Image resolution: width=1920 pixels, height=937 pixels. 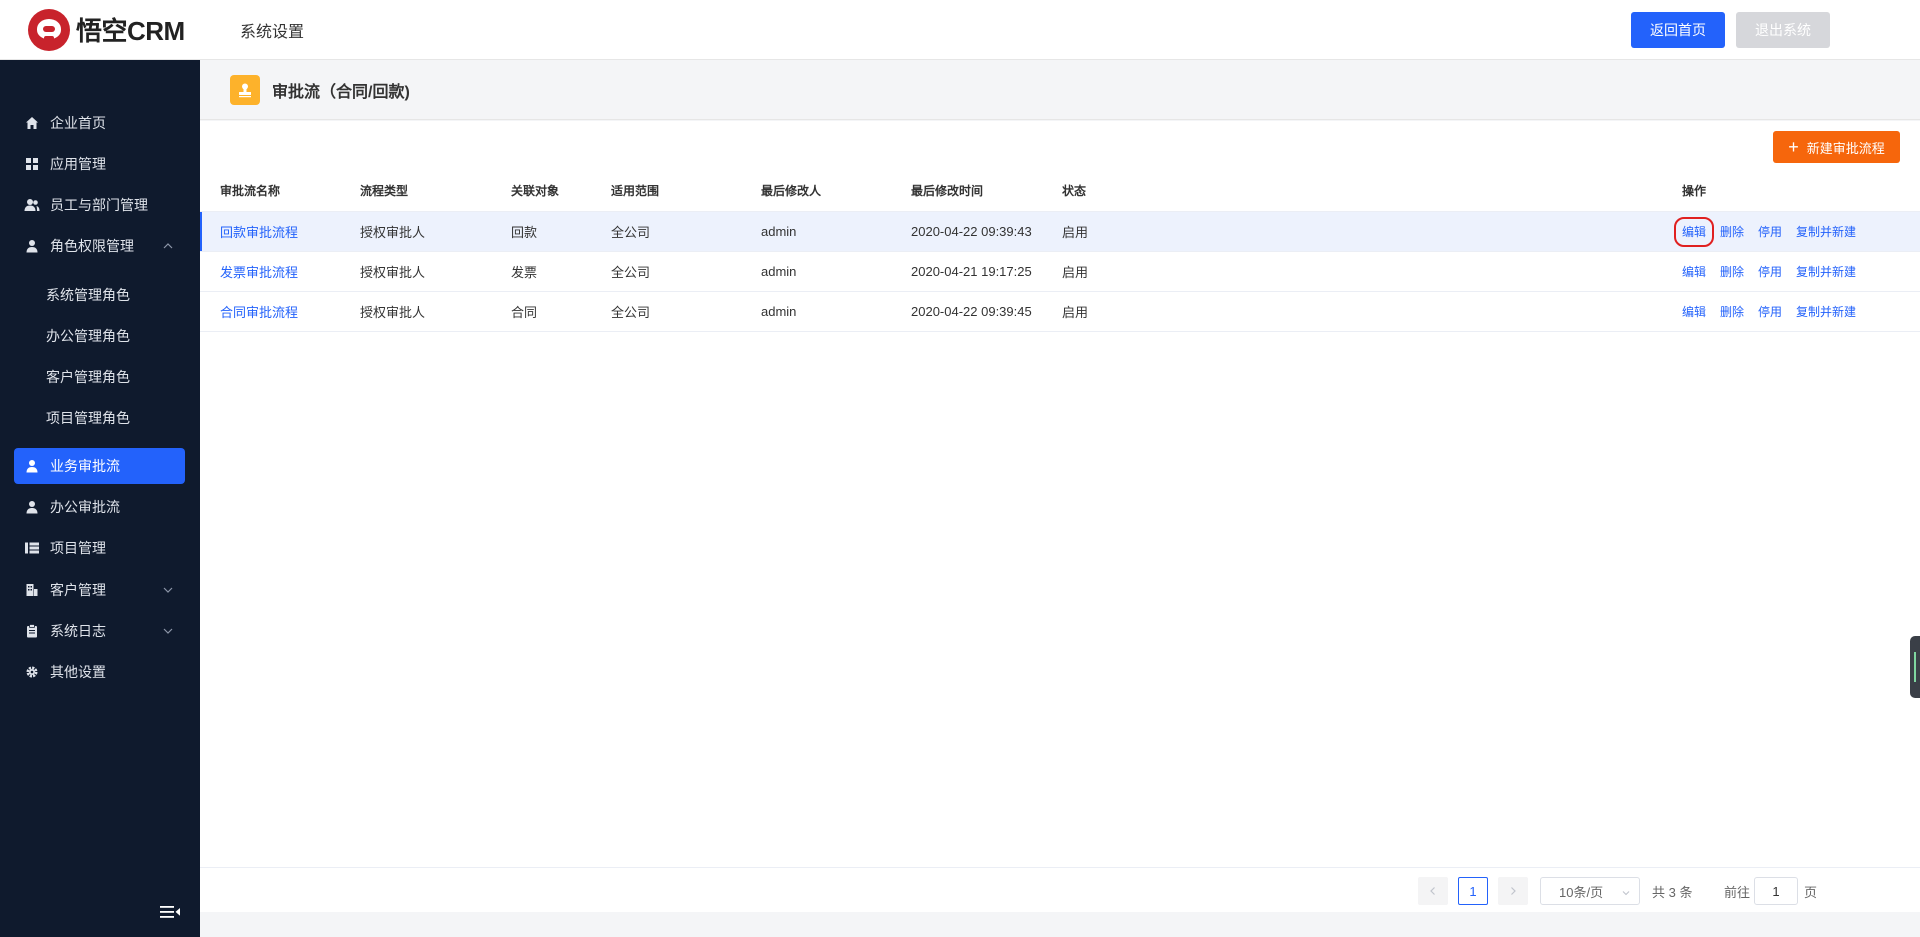 I want to click on page-size-select: 10条/页, so click(x=1590, y=891).